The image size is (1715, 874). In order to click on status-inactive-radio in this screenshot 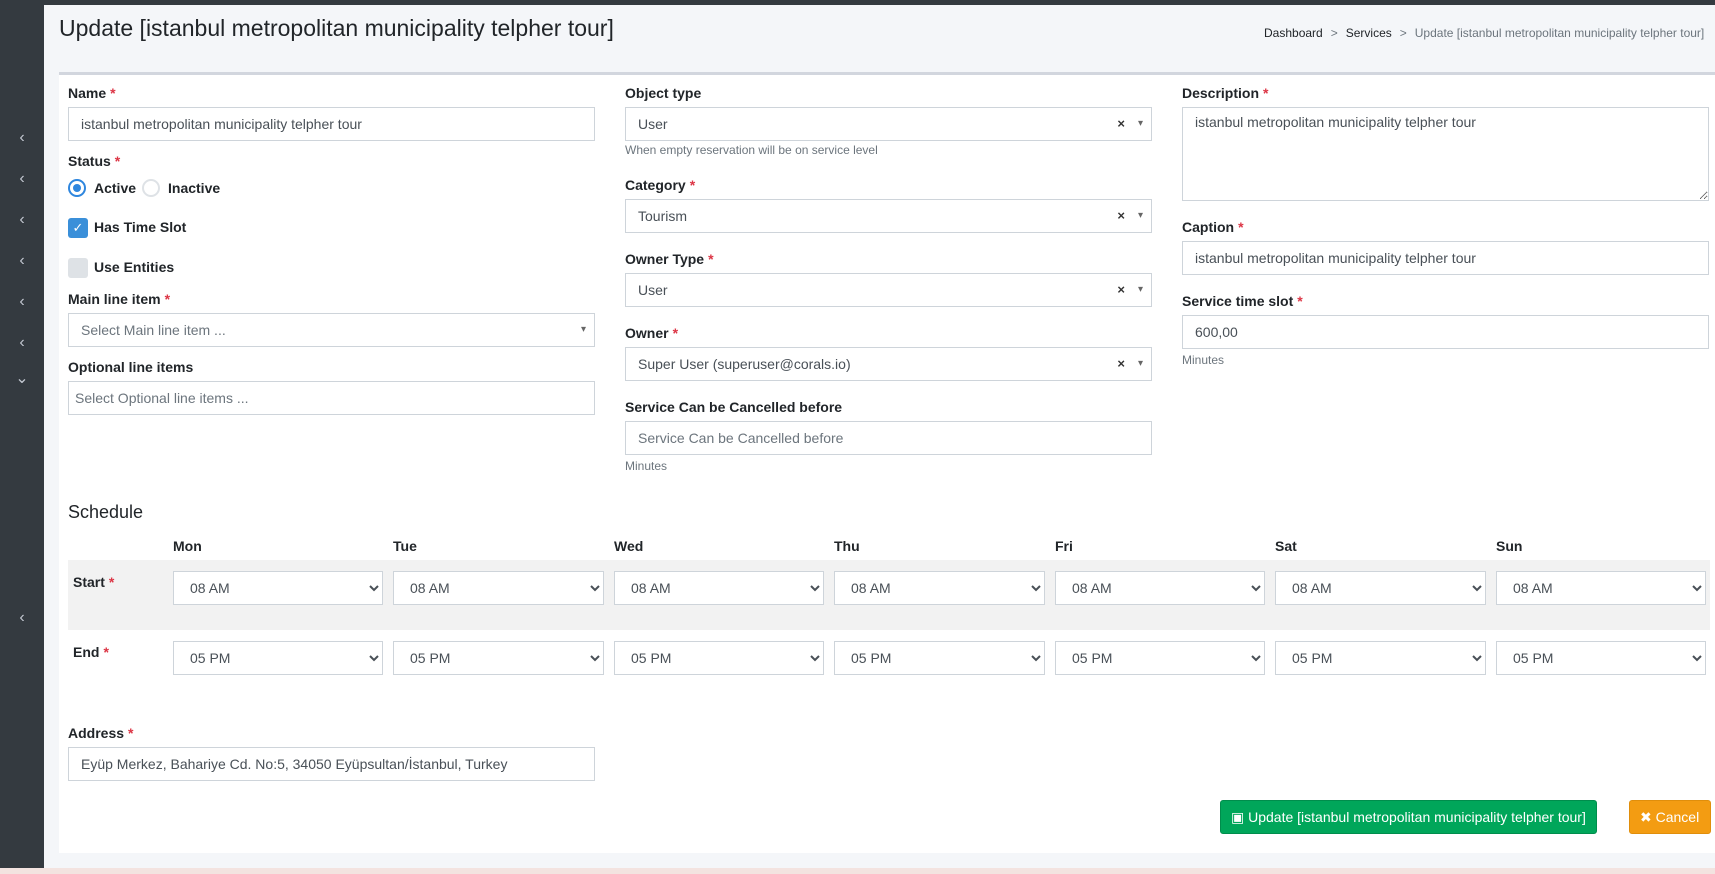, I will do `click(151, 188)`.